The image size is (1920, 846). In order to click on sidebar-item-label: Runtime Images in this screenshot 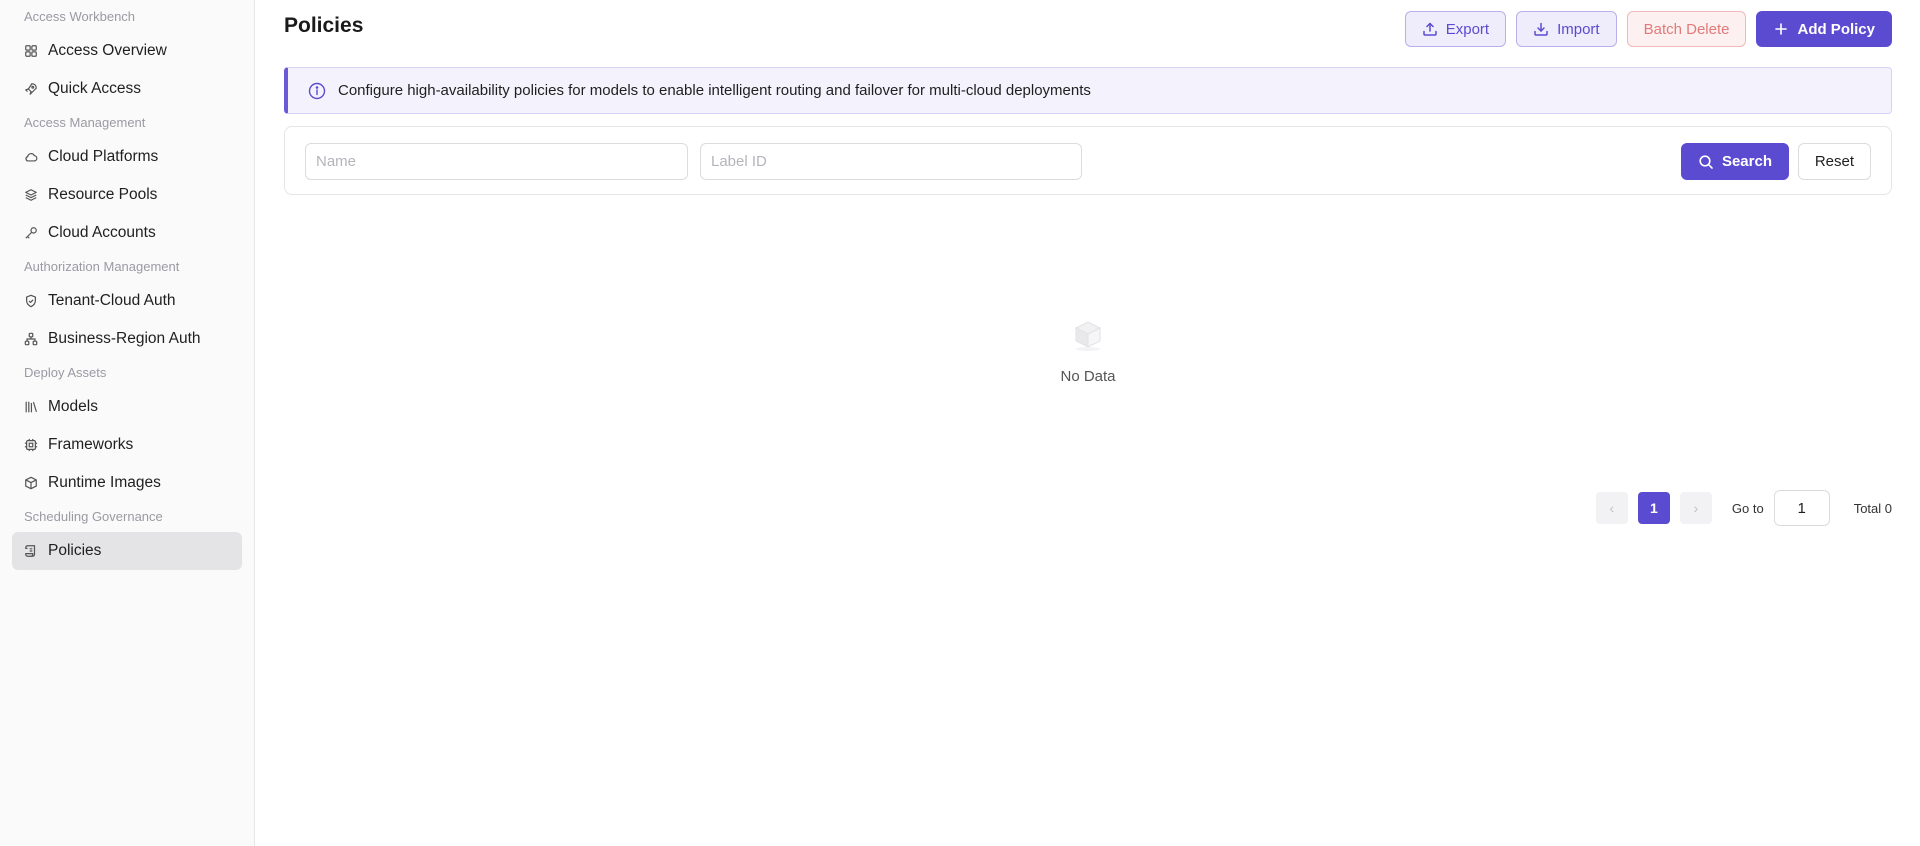, I will do `click(104, 482)`.